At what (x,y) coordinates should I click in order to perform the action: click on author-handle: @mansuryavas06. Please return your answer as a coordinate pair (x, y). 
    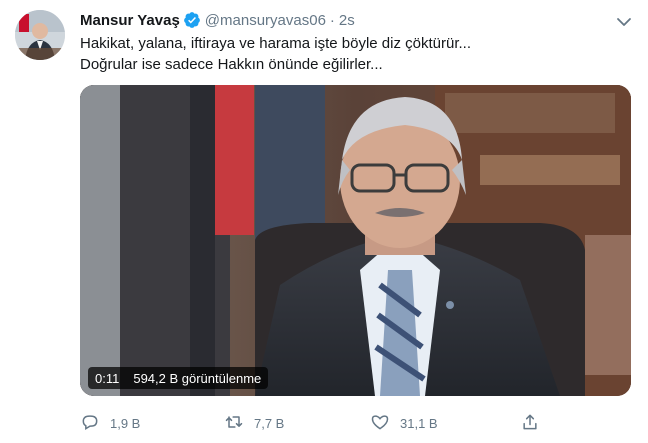
    Looking at the image, I should click on (265, 20).